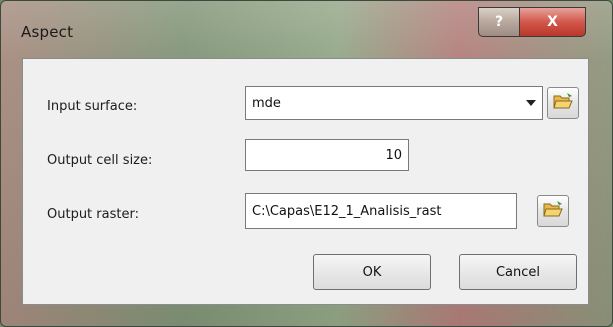  Describe the element at coordinates (518, 272) in the screenshot. I see `cancel-button: Cancel` at that location.